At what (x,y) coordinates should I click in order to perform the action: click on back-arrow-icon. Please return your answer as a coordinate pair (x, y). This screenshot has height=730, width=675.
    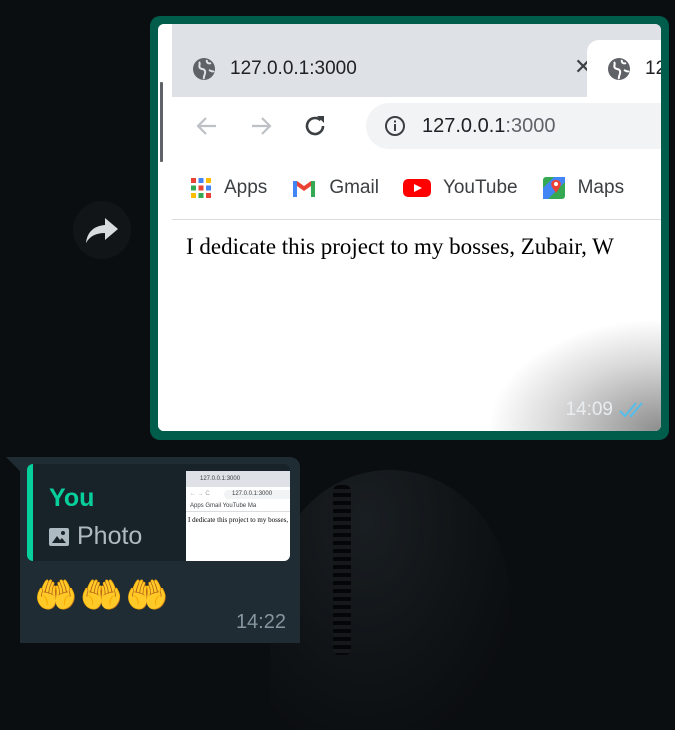
    Looking at the image, I should click on (206, 126).